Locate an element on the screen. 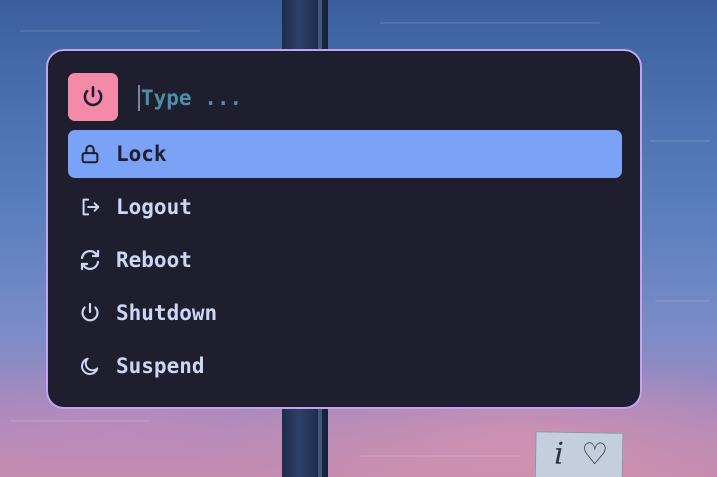 Image resolution: width=717 pixels, height=477 pixels. menu-item-reboot: Reboot is located at coordinates (345, 260).